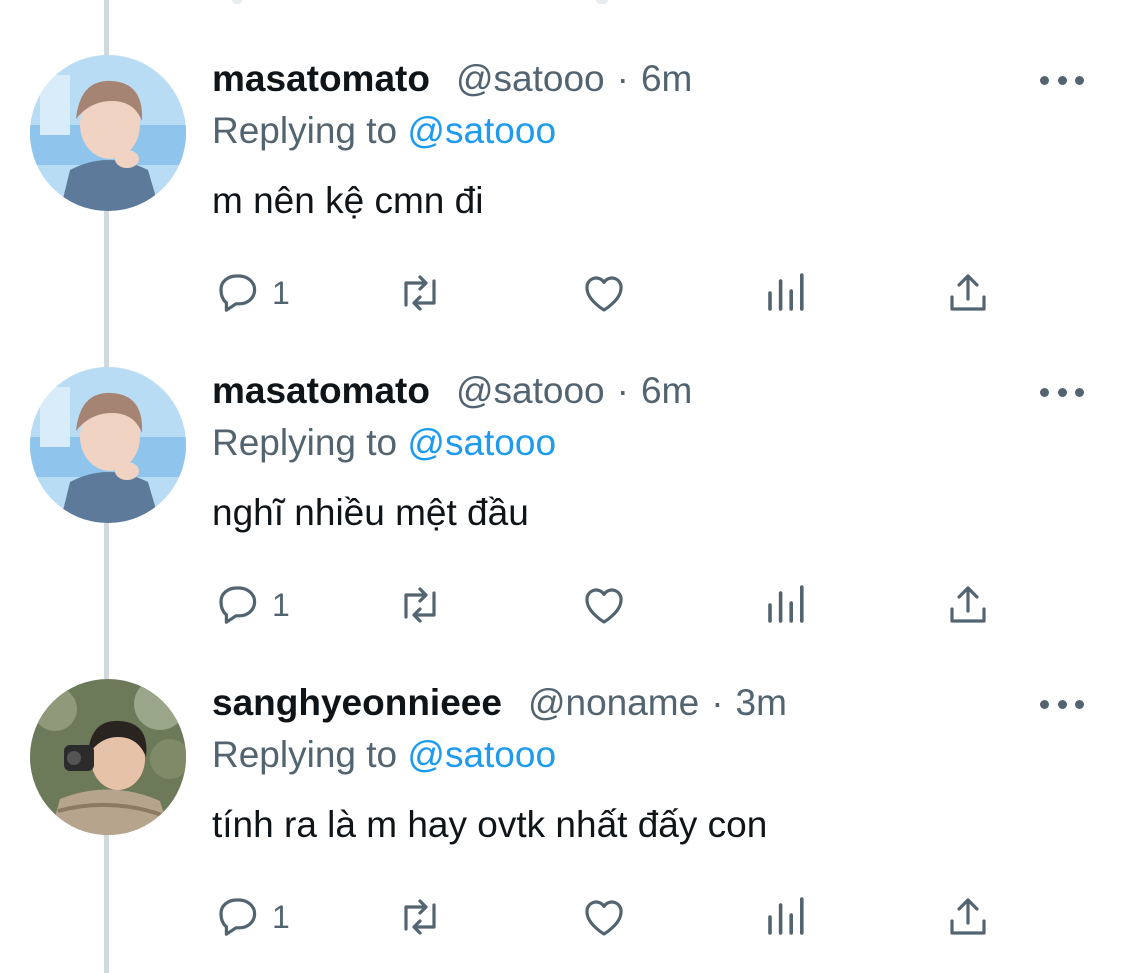  I want to click on share-button, so click(968, 917).